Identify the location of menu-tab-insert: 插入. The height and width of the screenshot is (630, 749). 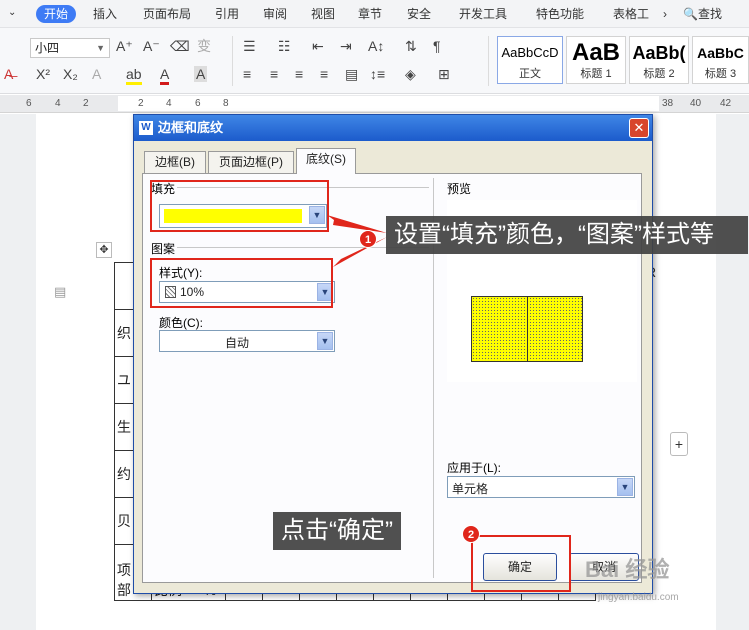
(105, 14).